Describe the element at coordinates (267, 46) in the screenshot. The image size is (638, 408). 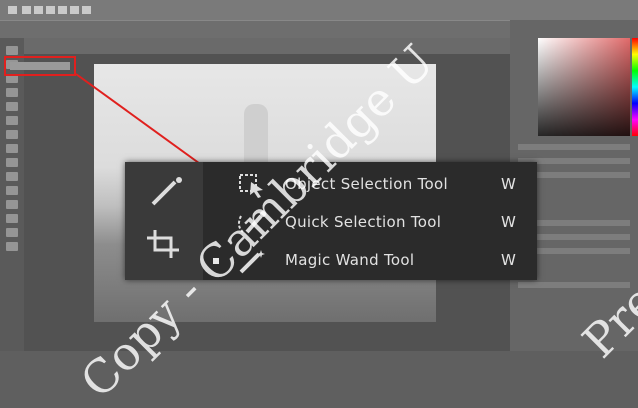
I see `document-tab-strip` at that location.